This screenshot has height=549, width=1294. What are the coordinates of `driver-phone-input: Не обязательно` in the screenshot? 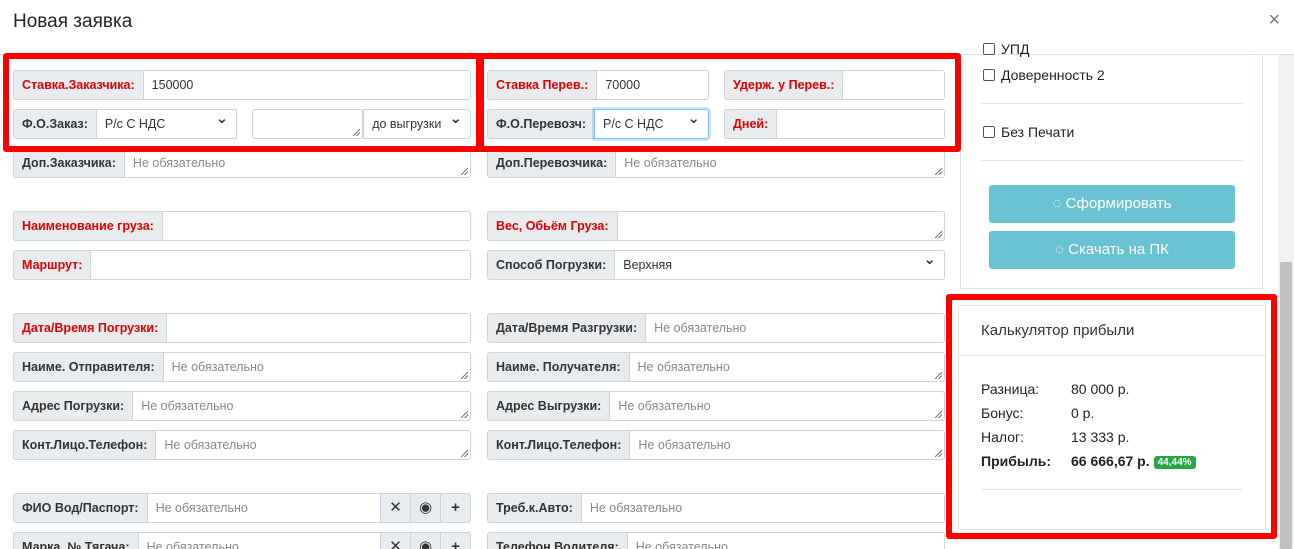 It's located at (785, 540).